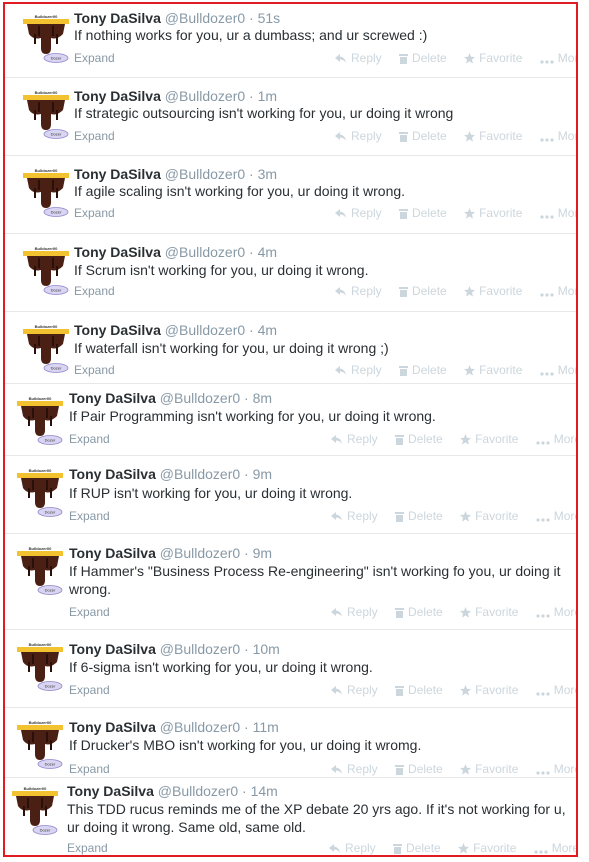 This screenshot has height=862, width=589. What do you see at coordinates (269, 18) in the screenshot?
I see `timestamp: 51s` at bounding box center [269, 18].